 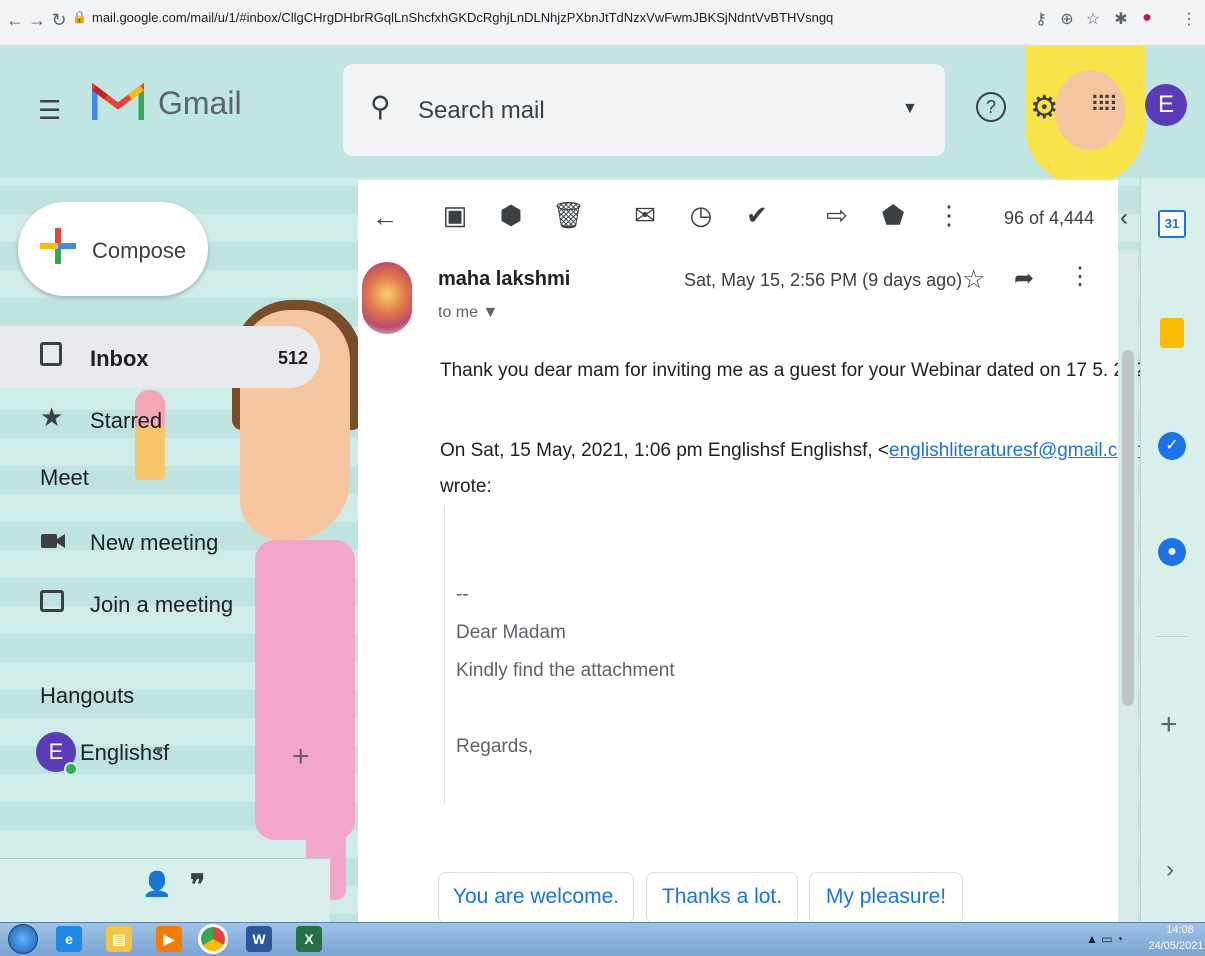 What do you see at coordinates (385, 217) in the screenshot?
I see `back-to-inbox-icon: ←` at bounding box center [385, 217].